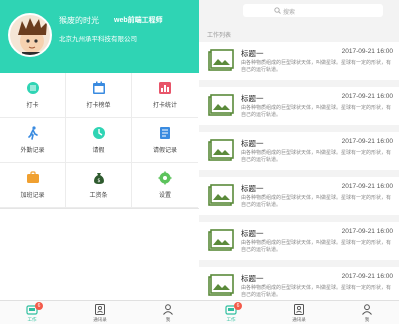 This screenshot has height=324, width=399. Describe the element at coordinates (164, 196) in the screenshot. I see `grid-item-label: 设置` at that location.